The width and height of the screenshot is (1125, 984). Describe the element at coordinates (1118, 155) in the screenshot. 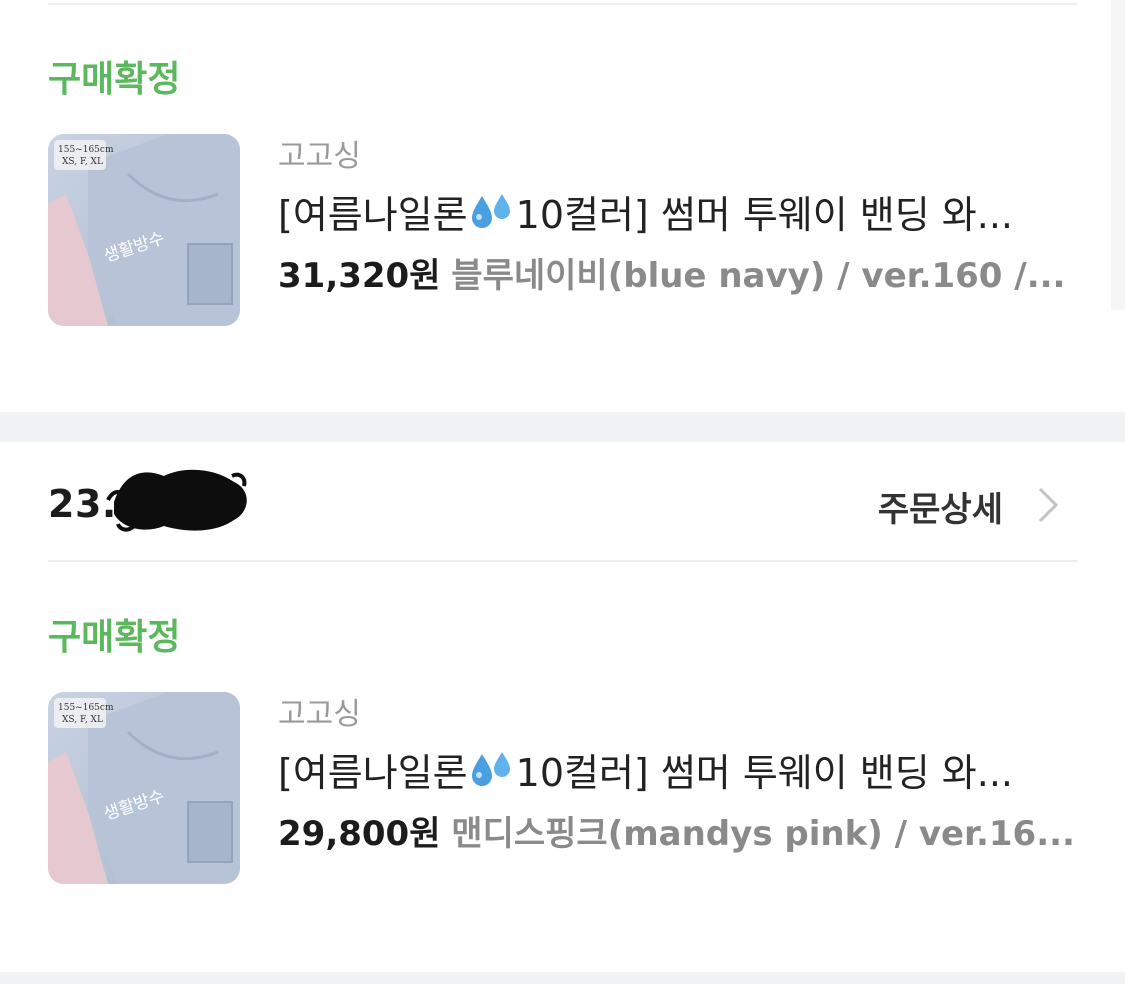

I see `edge-strip` at that location.